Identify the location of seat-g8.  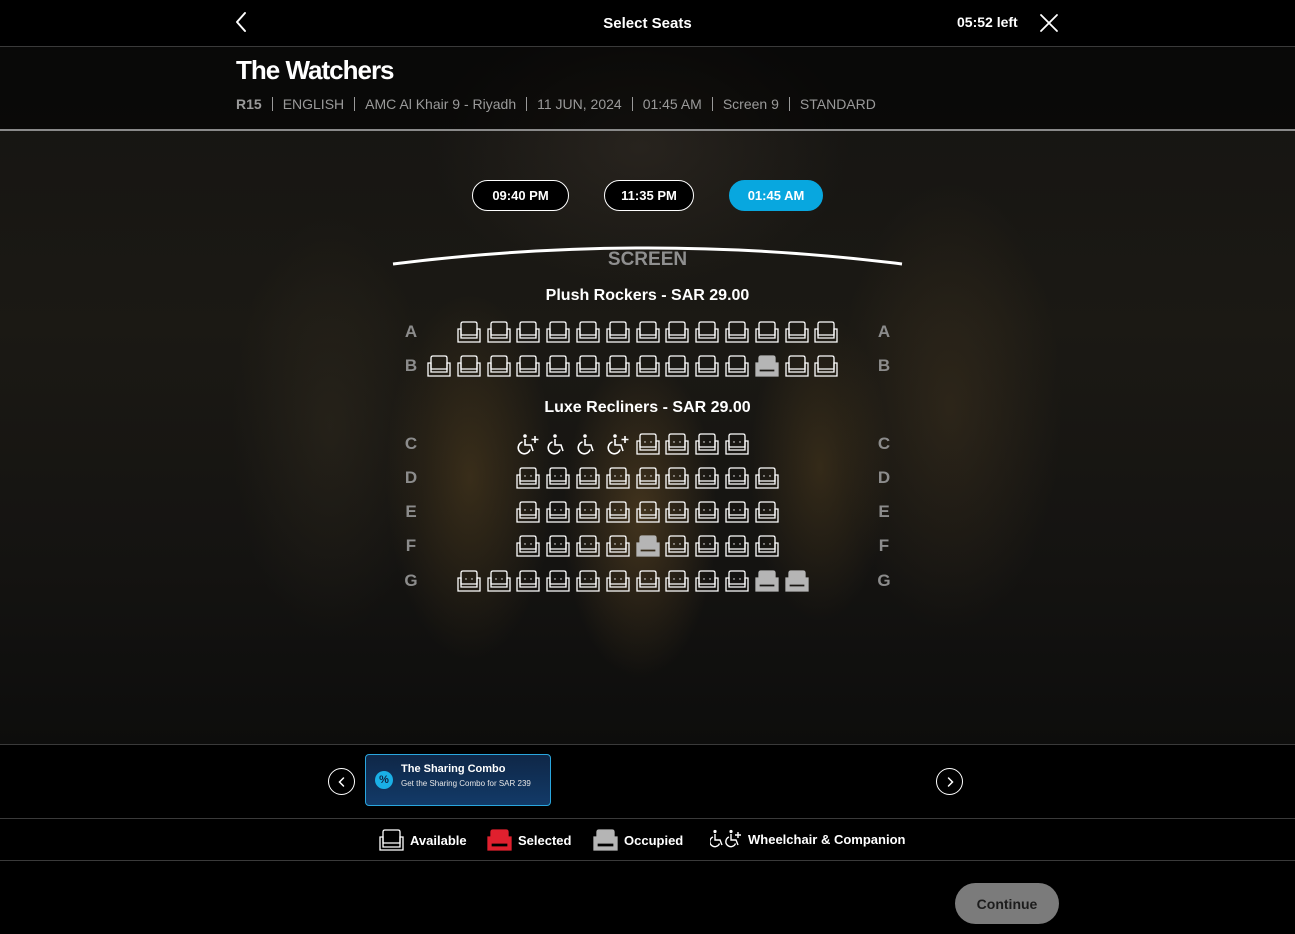
(677, 581).